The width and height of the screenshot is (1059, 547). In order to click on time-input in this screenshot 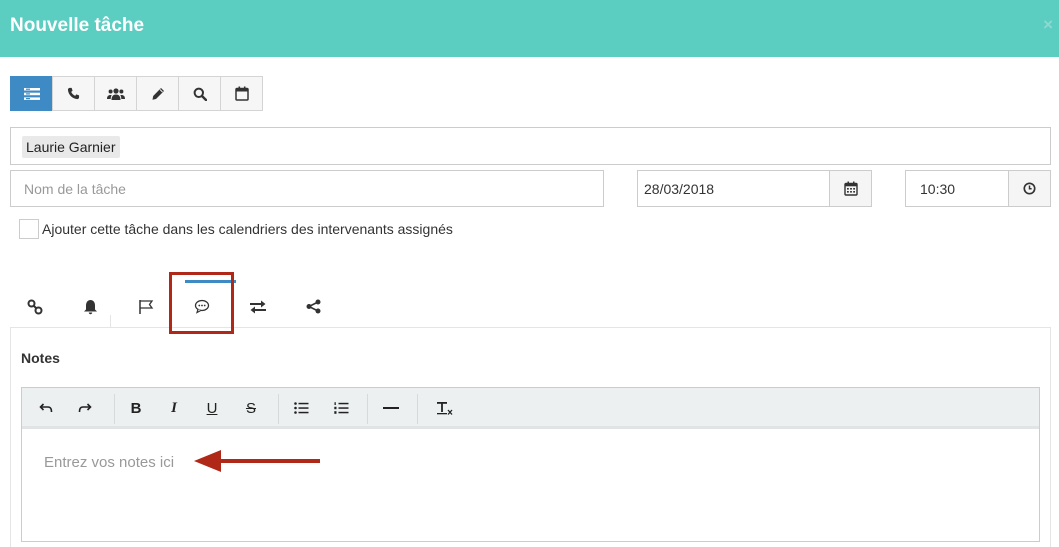, I will do `click(957, 188)`.